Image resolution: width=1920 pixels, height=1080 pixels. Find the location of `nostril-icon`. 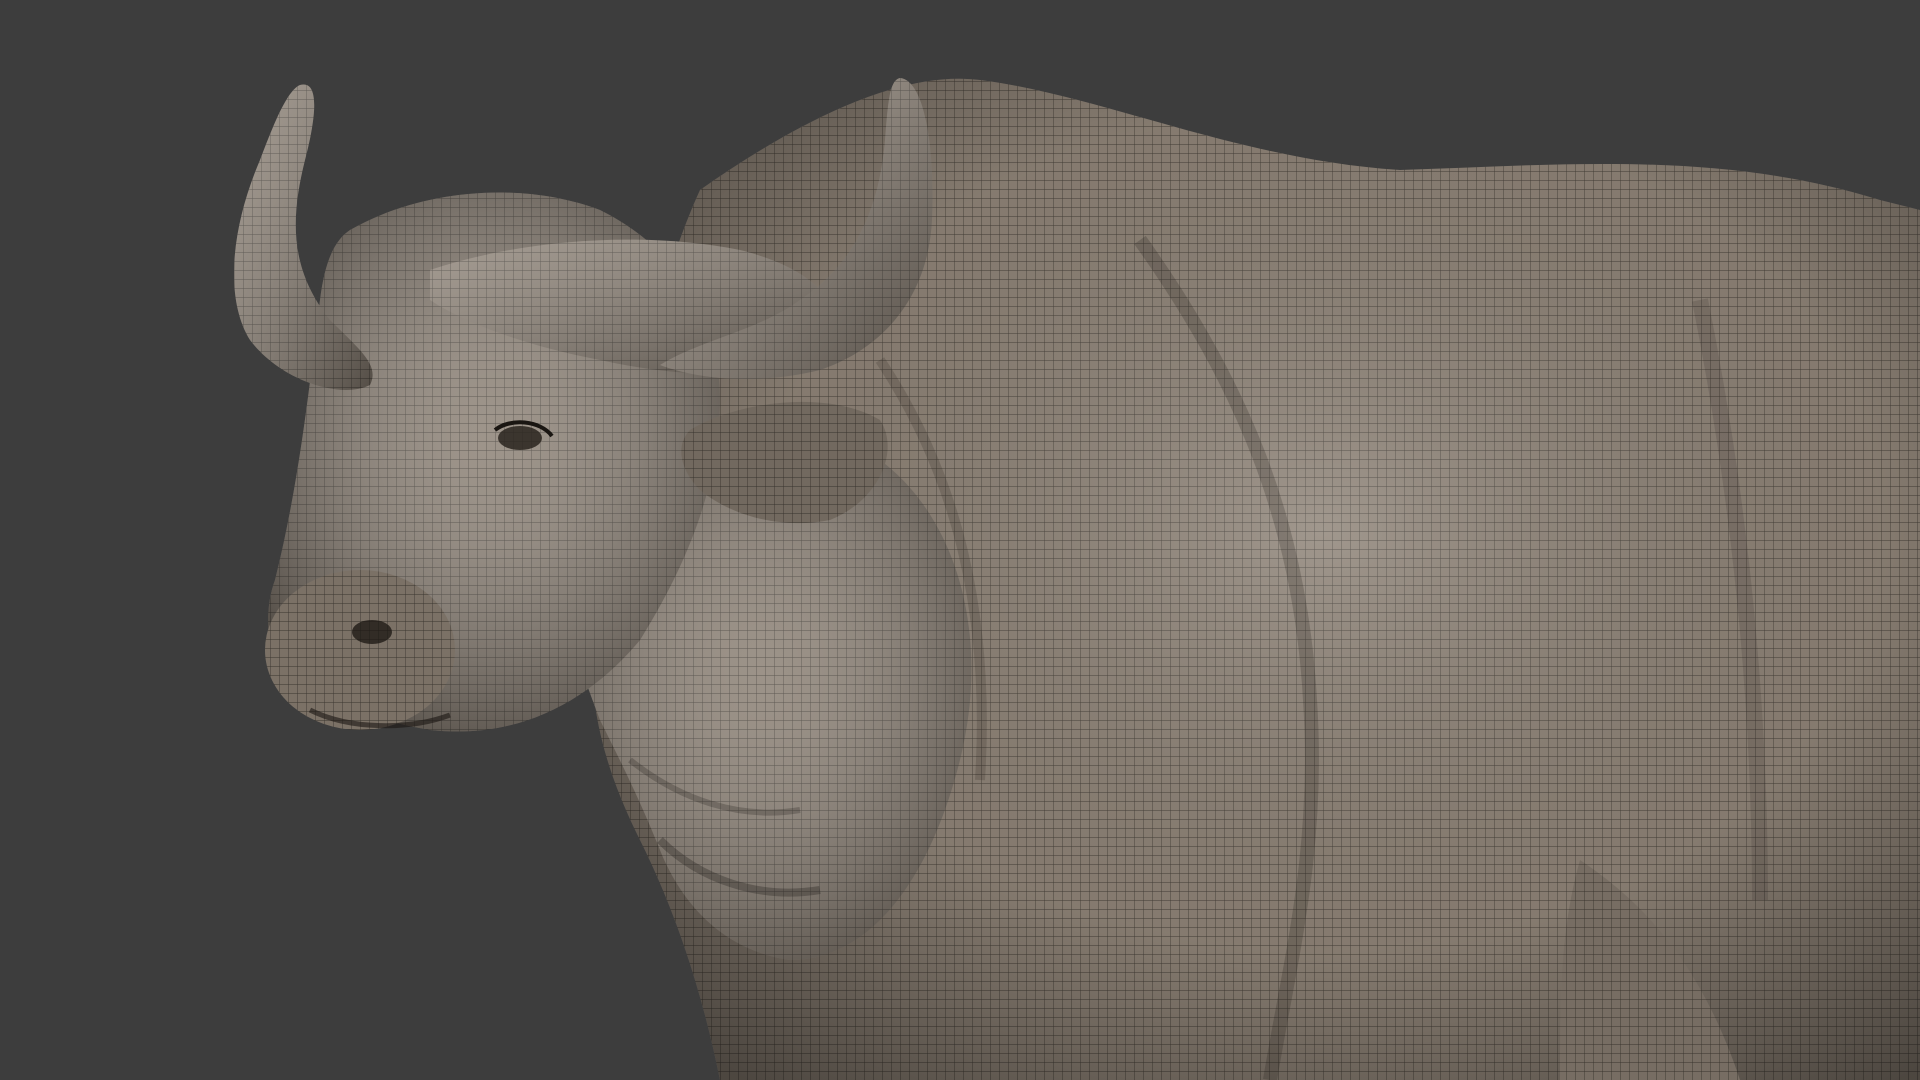

nostril-icon is located at coordinates (372, 632).